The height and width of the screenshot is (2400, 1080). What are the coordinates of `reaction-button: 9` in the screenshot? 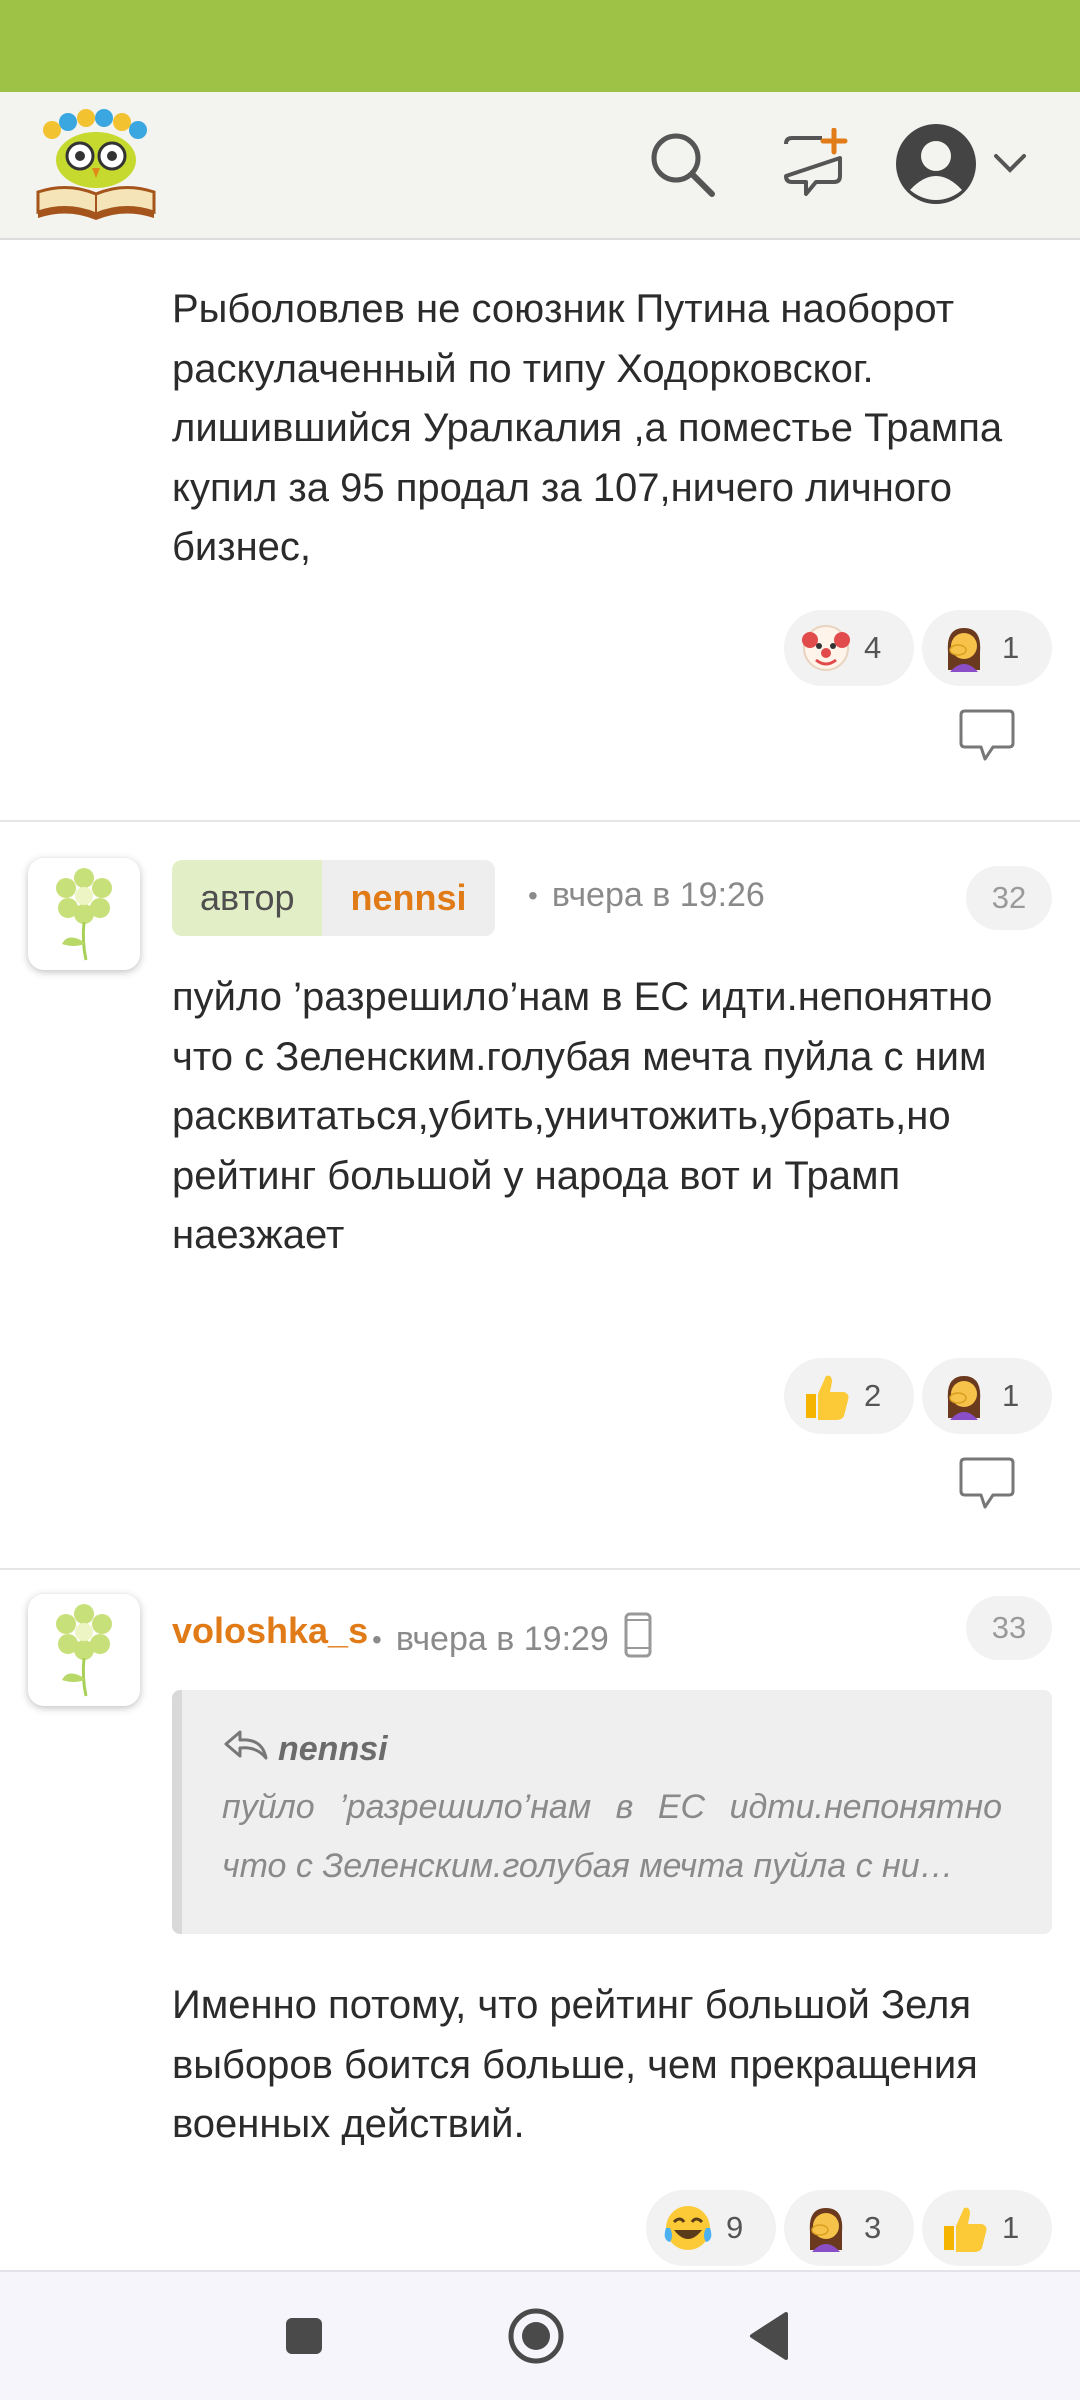 It's located at (711, 2228).